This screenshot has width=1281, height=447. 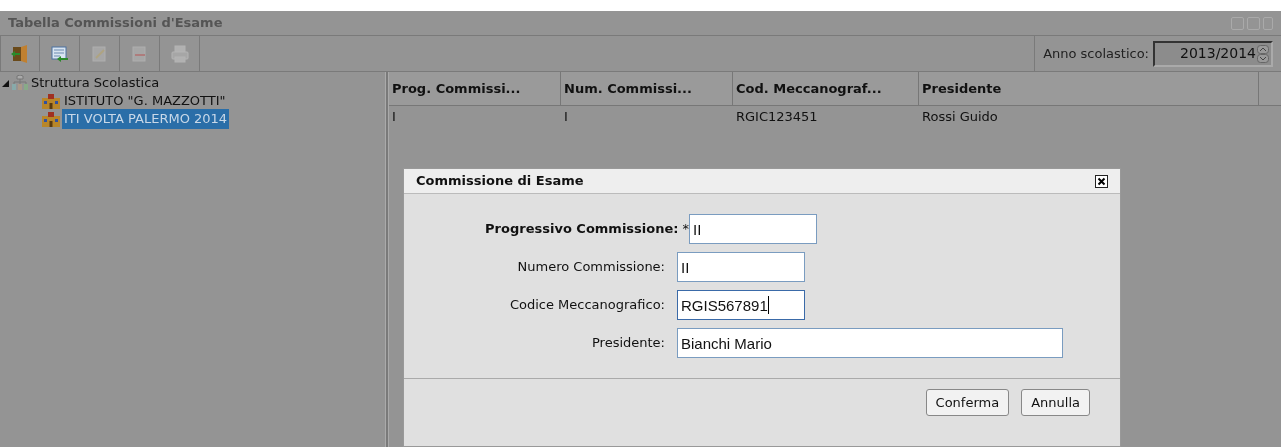 I want to click on form-arrow-icon, so click(x=59, y=53).